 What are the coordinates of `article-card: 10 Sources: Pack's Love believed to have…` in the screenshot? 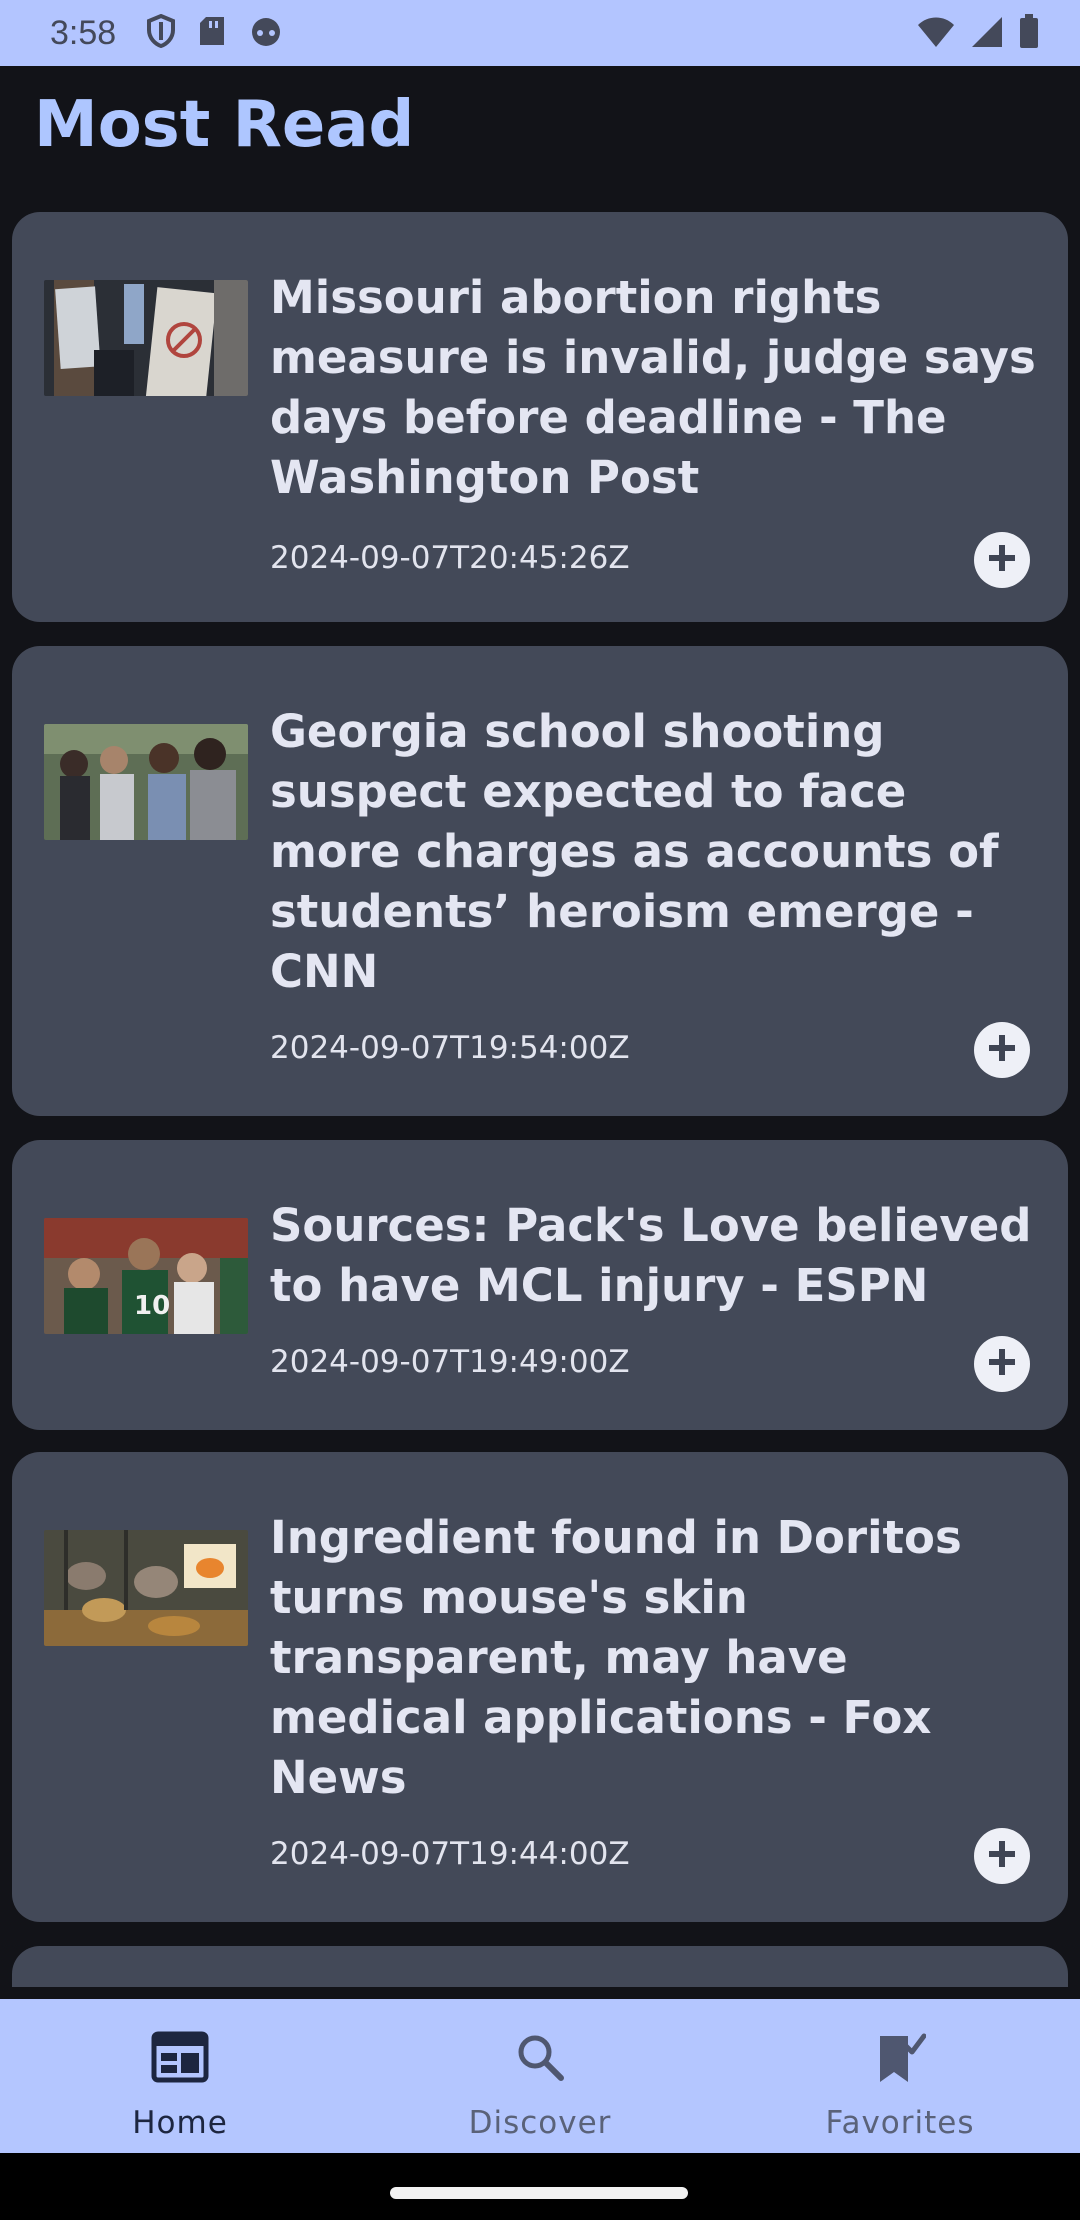 It's located at (540, 1285).